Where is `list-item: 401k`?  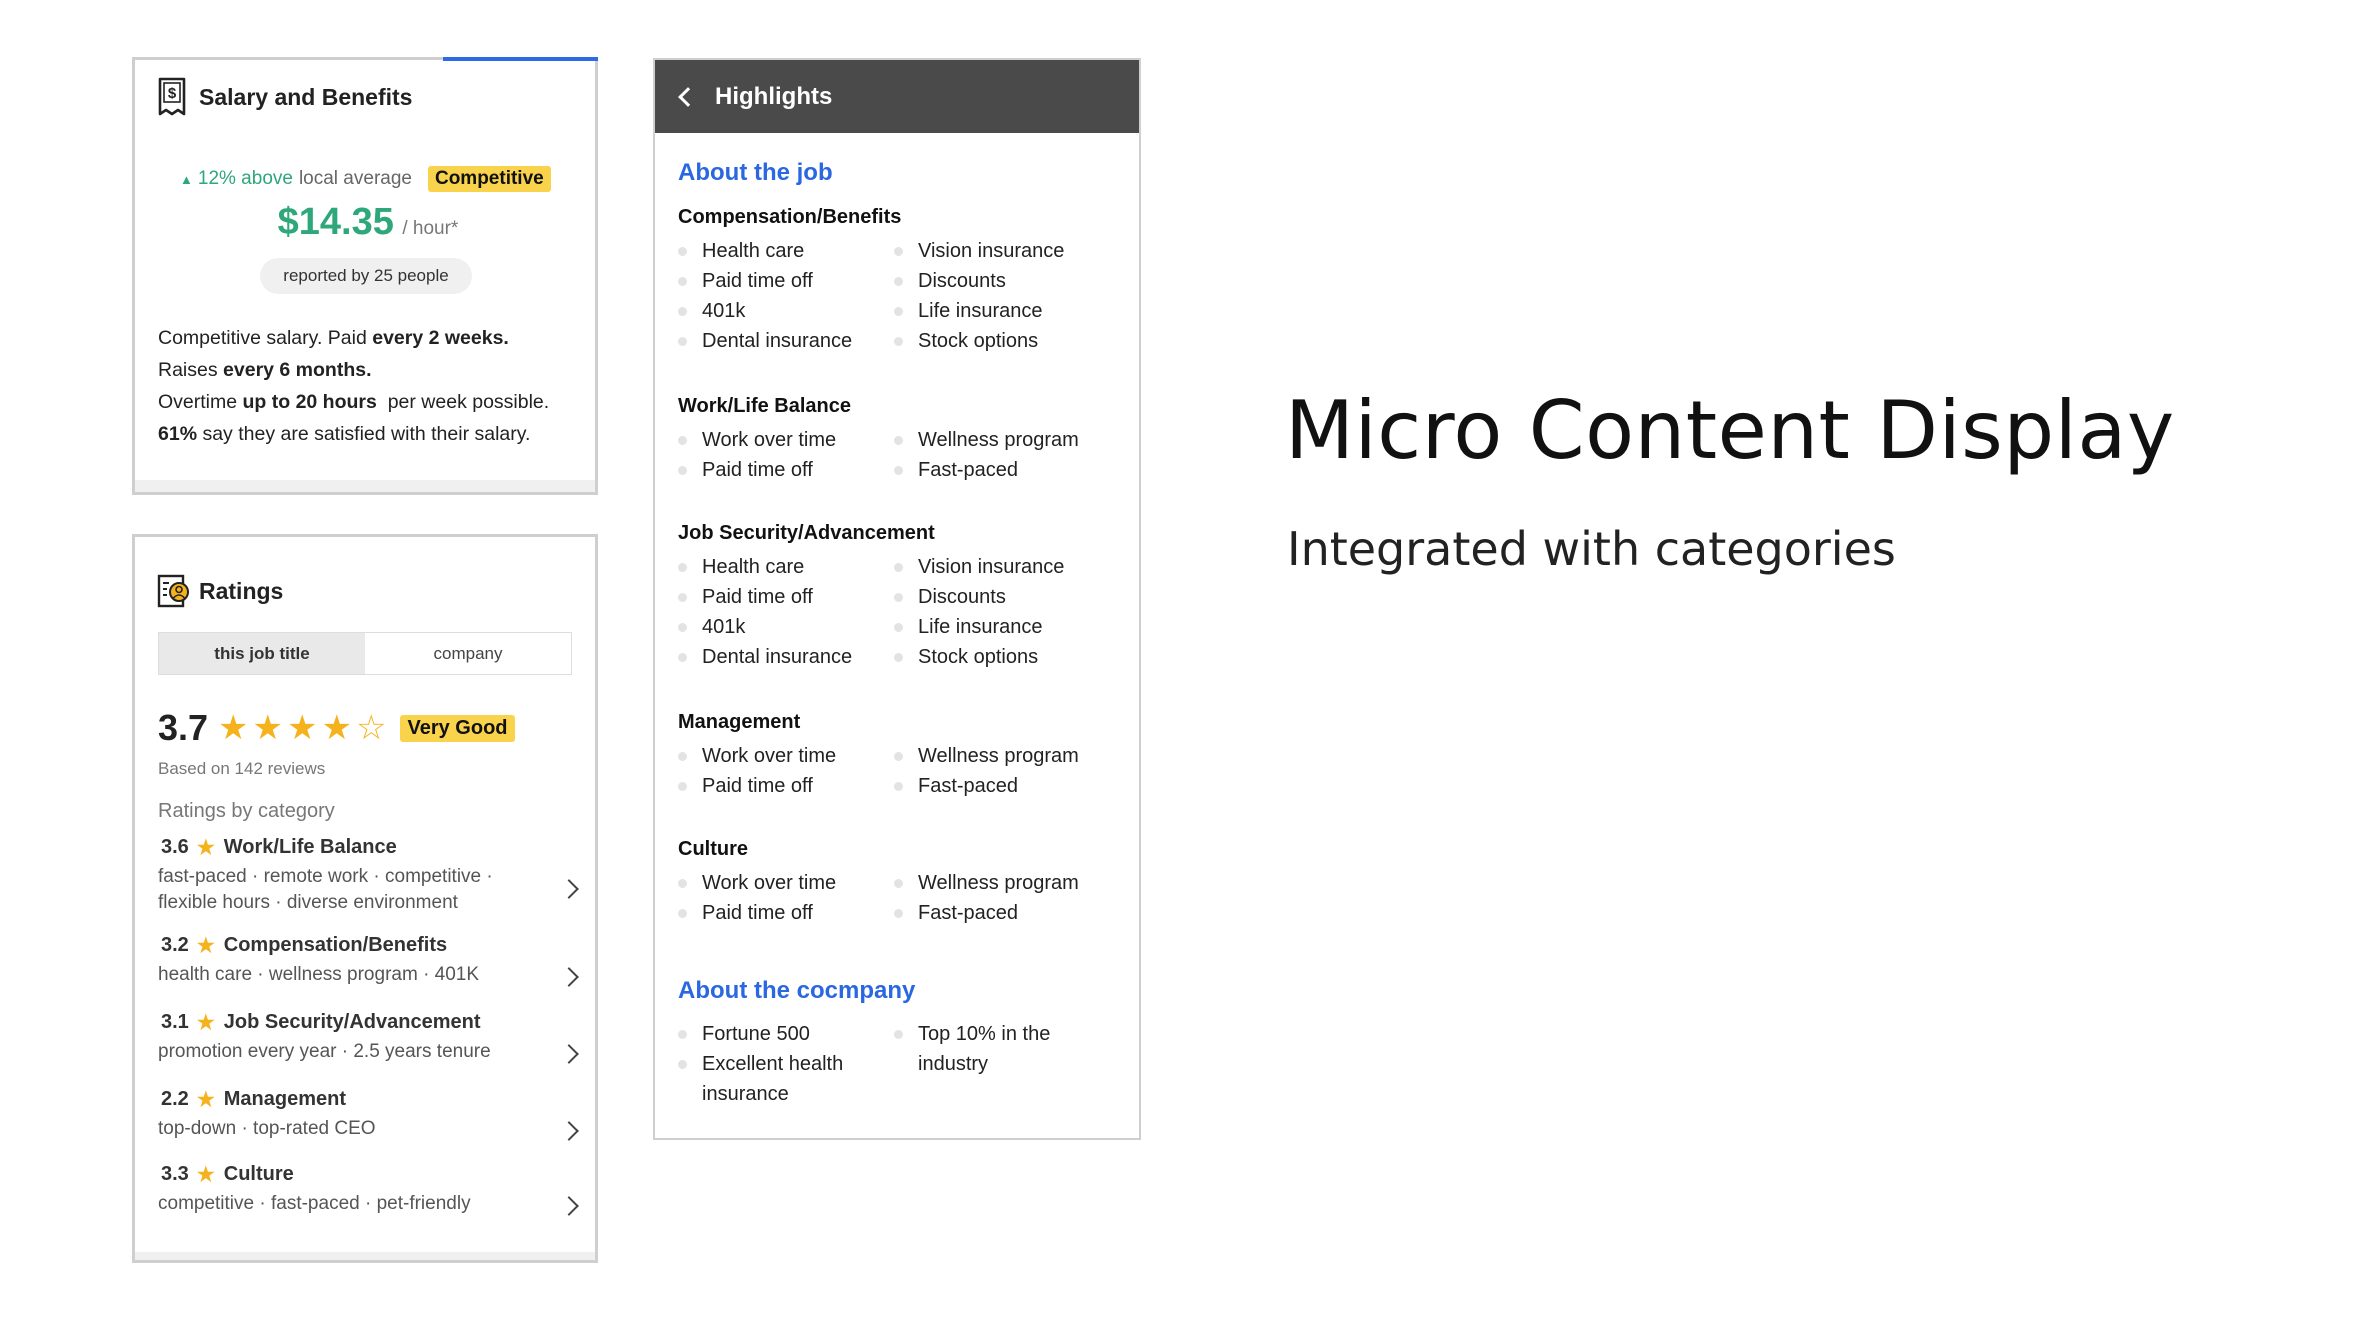
list-item: 401k is located at coordinates (786, 311).